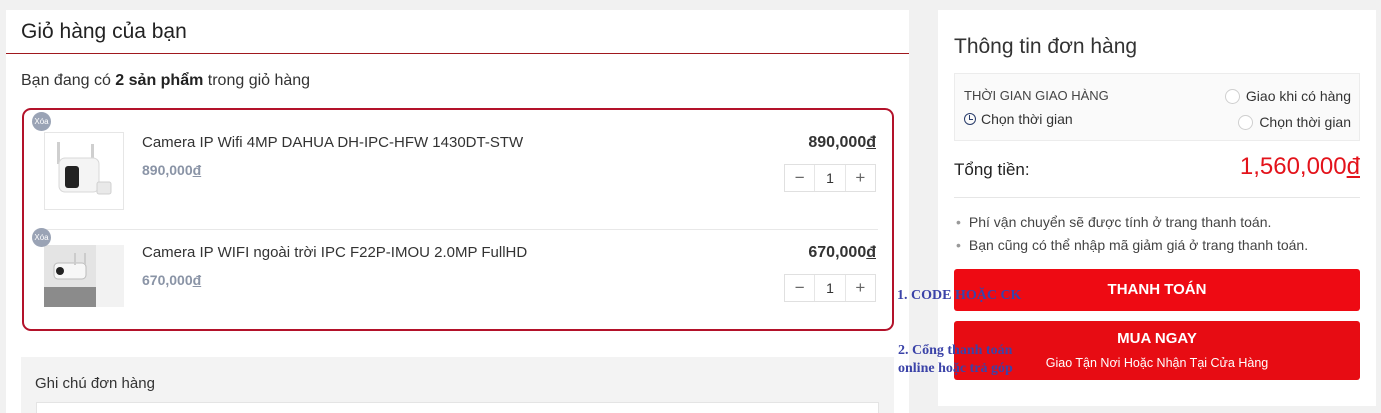  What do you see at coordinates (992, 169) in the screenshot?
I see `total-label: Tổng tiền:` at bounding box center [992, 169].